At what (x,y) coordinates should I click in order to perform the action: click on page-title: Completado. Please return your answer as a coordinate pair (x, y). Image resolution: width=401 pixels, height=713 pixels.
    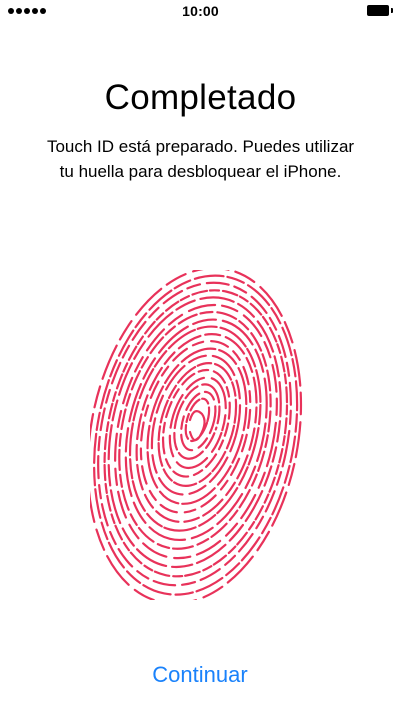
    Looking at the image, I should click on (200, 97).